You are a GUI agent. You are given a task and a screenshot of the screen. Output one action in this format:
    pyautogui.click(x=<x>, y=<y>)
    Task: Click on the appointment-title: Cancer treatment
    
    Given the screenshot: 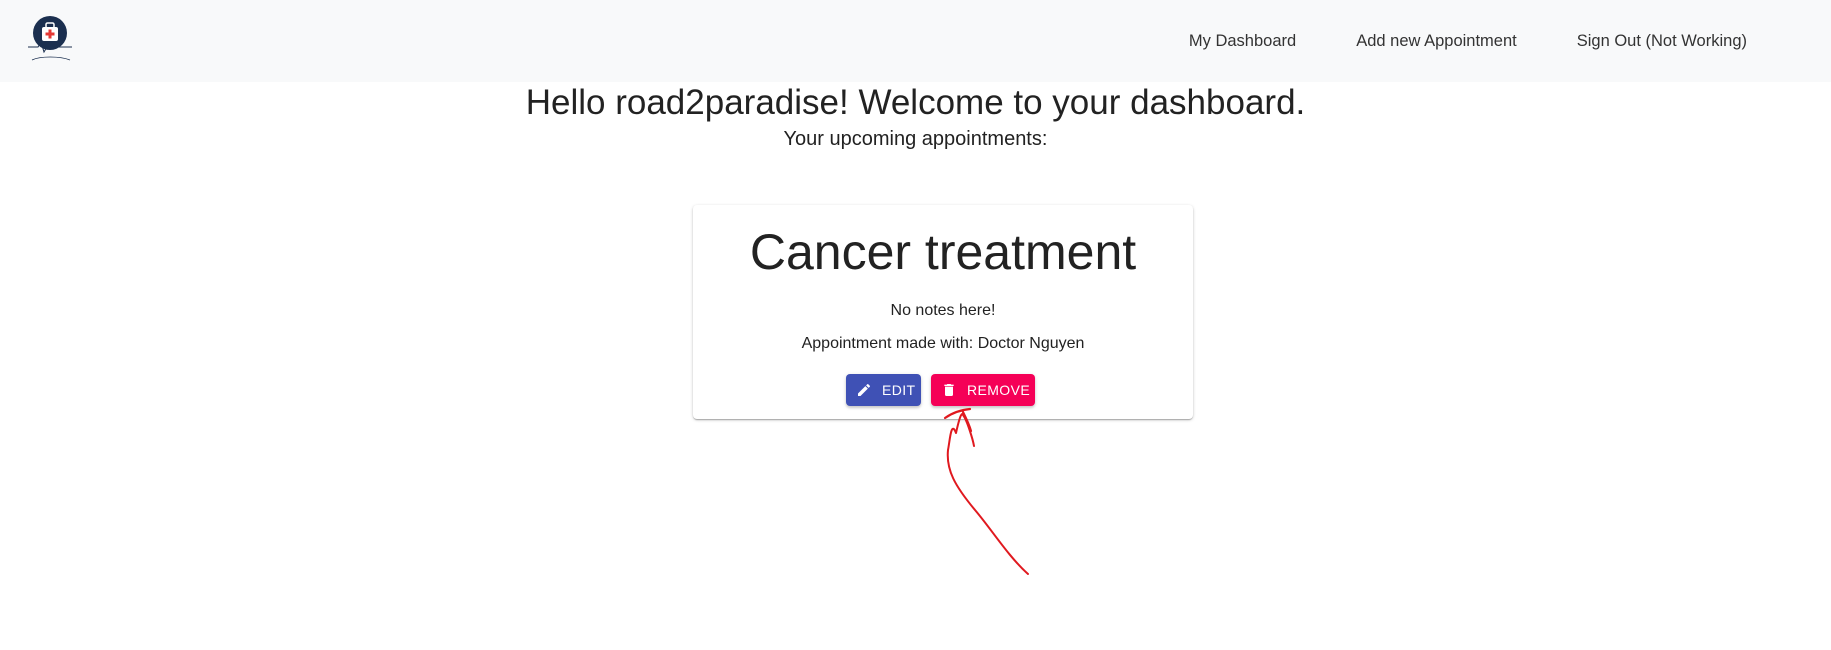 What is the action you would take?
    pyautogui.click(x=943, y=252)
    